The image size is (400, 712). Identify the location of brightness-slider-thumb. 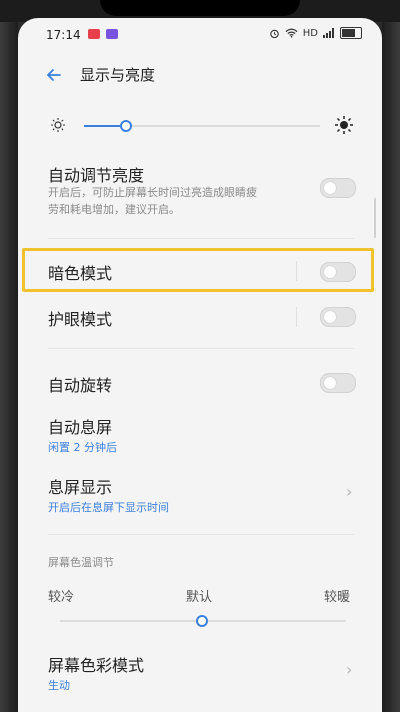
(126, 126).